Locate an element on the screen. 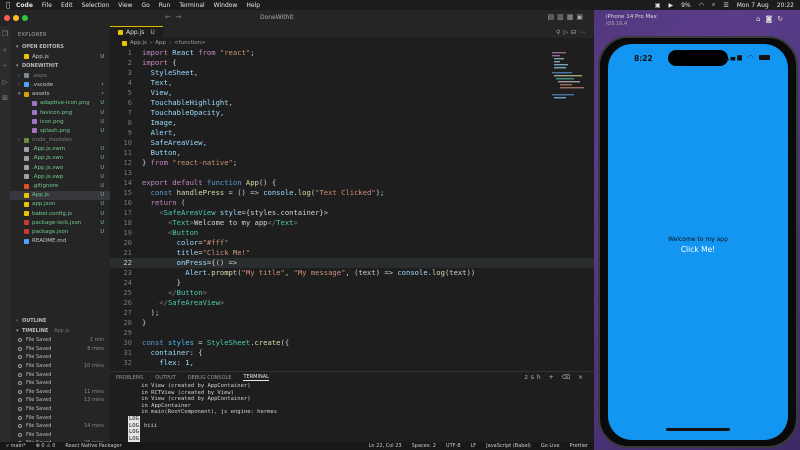  menu-file: File is located at coordinates (47, 5).